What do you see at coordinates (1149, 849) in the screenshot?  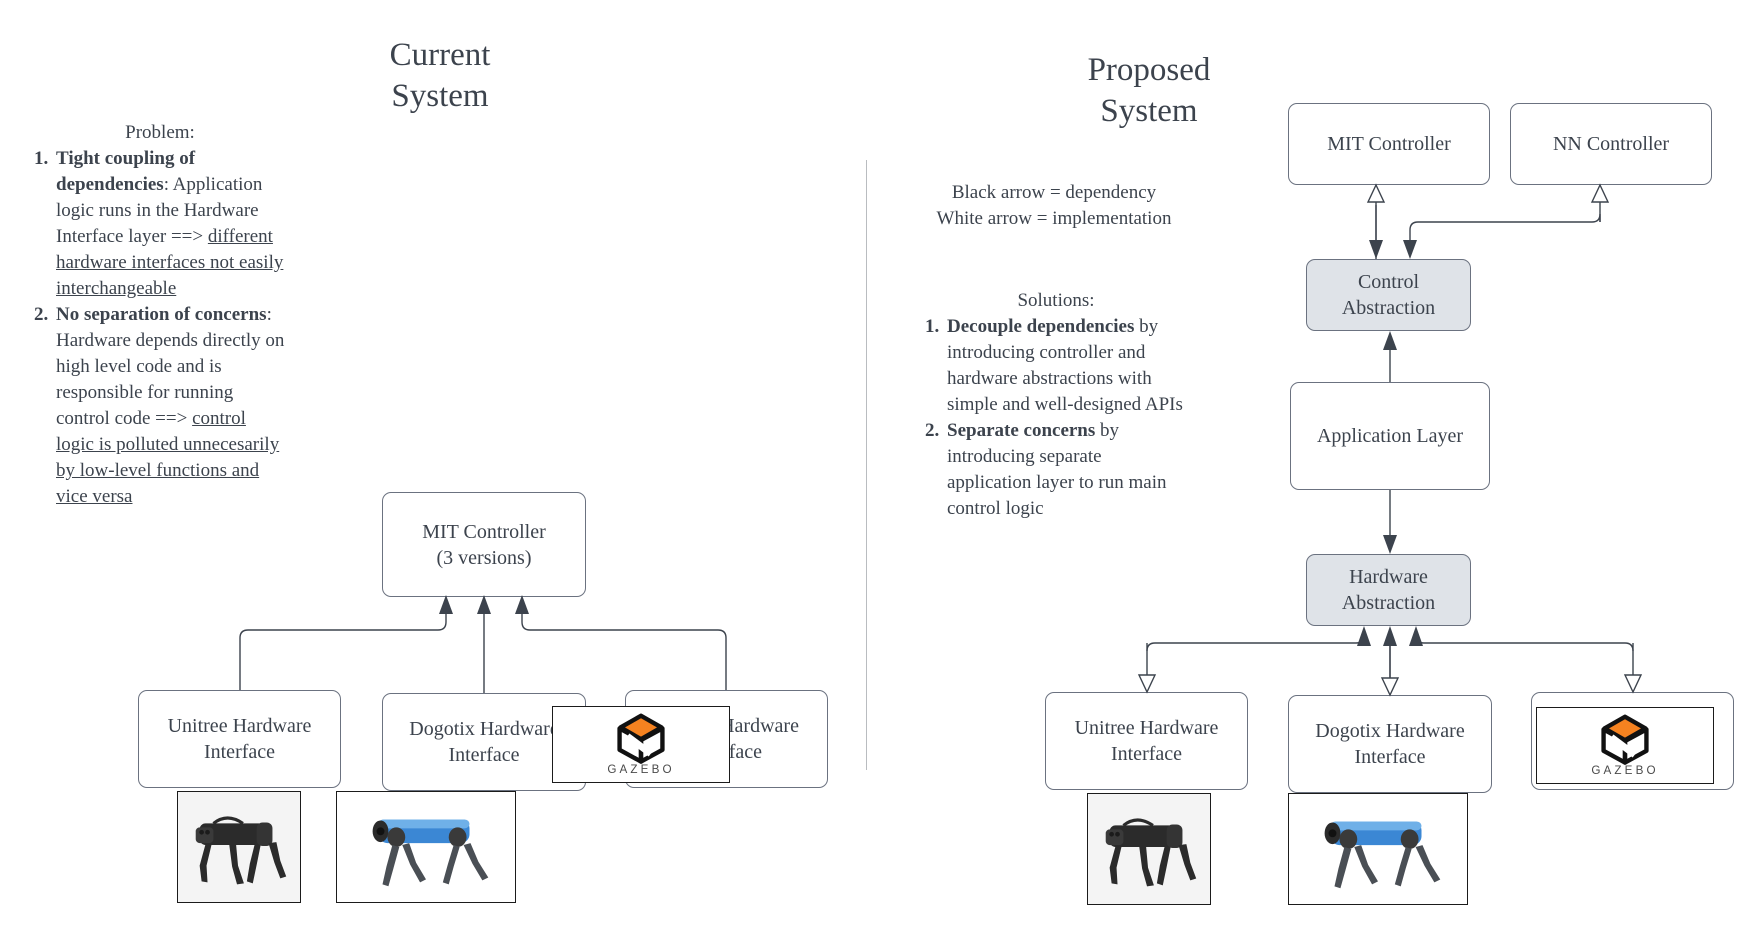 I see `right-unitree-robot-photo` at bounding box center [1149, 849].